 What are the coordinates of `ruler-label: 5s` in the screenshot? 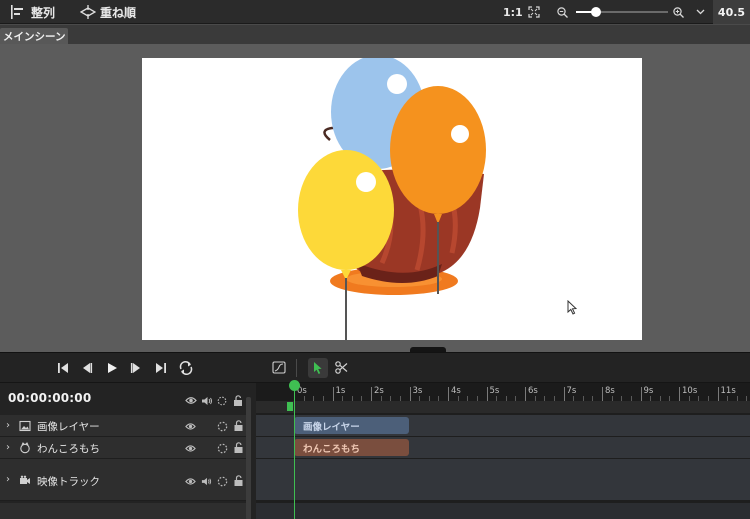 It's located at (494, 391).